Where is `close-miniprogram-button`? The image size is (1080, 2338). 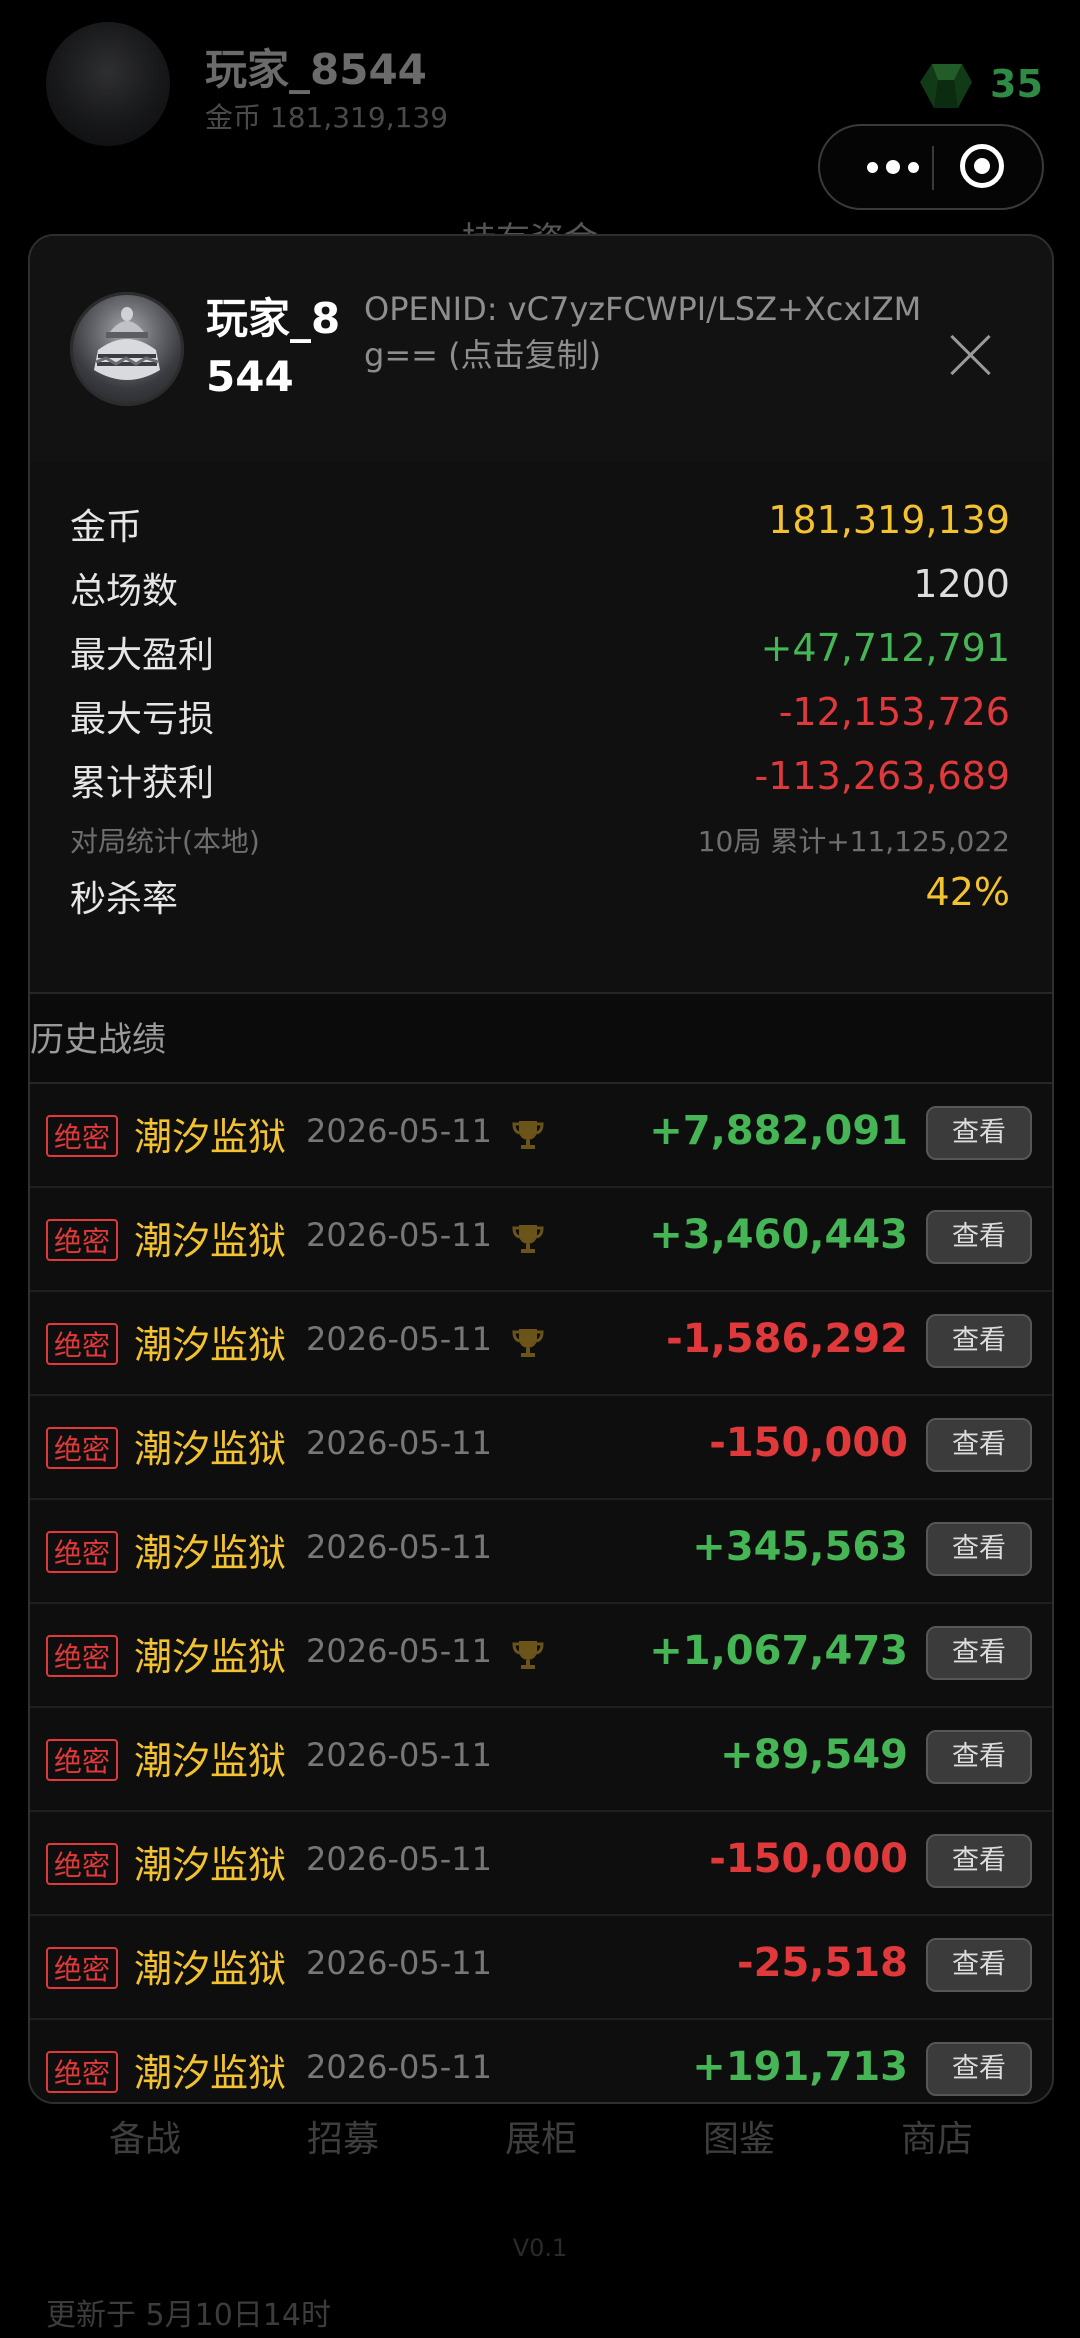
close-miniprogram-button is located at coordinates (982, 166).